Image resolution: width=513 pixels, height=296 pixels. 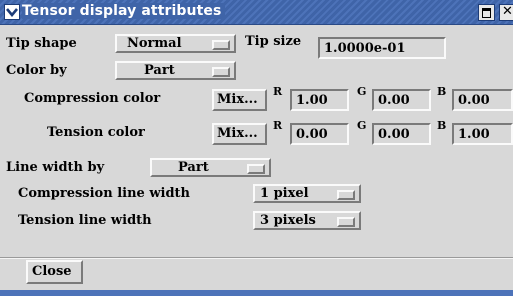 What do you see at coordinates (104, 193) in the screenshot?
I see `compression-line-width-label: Compression line width` at bounding box center [104, 193].